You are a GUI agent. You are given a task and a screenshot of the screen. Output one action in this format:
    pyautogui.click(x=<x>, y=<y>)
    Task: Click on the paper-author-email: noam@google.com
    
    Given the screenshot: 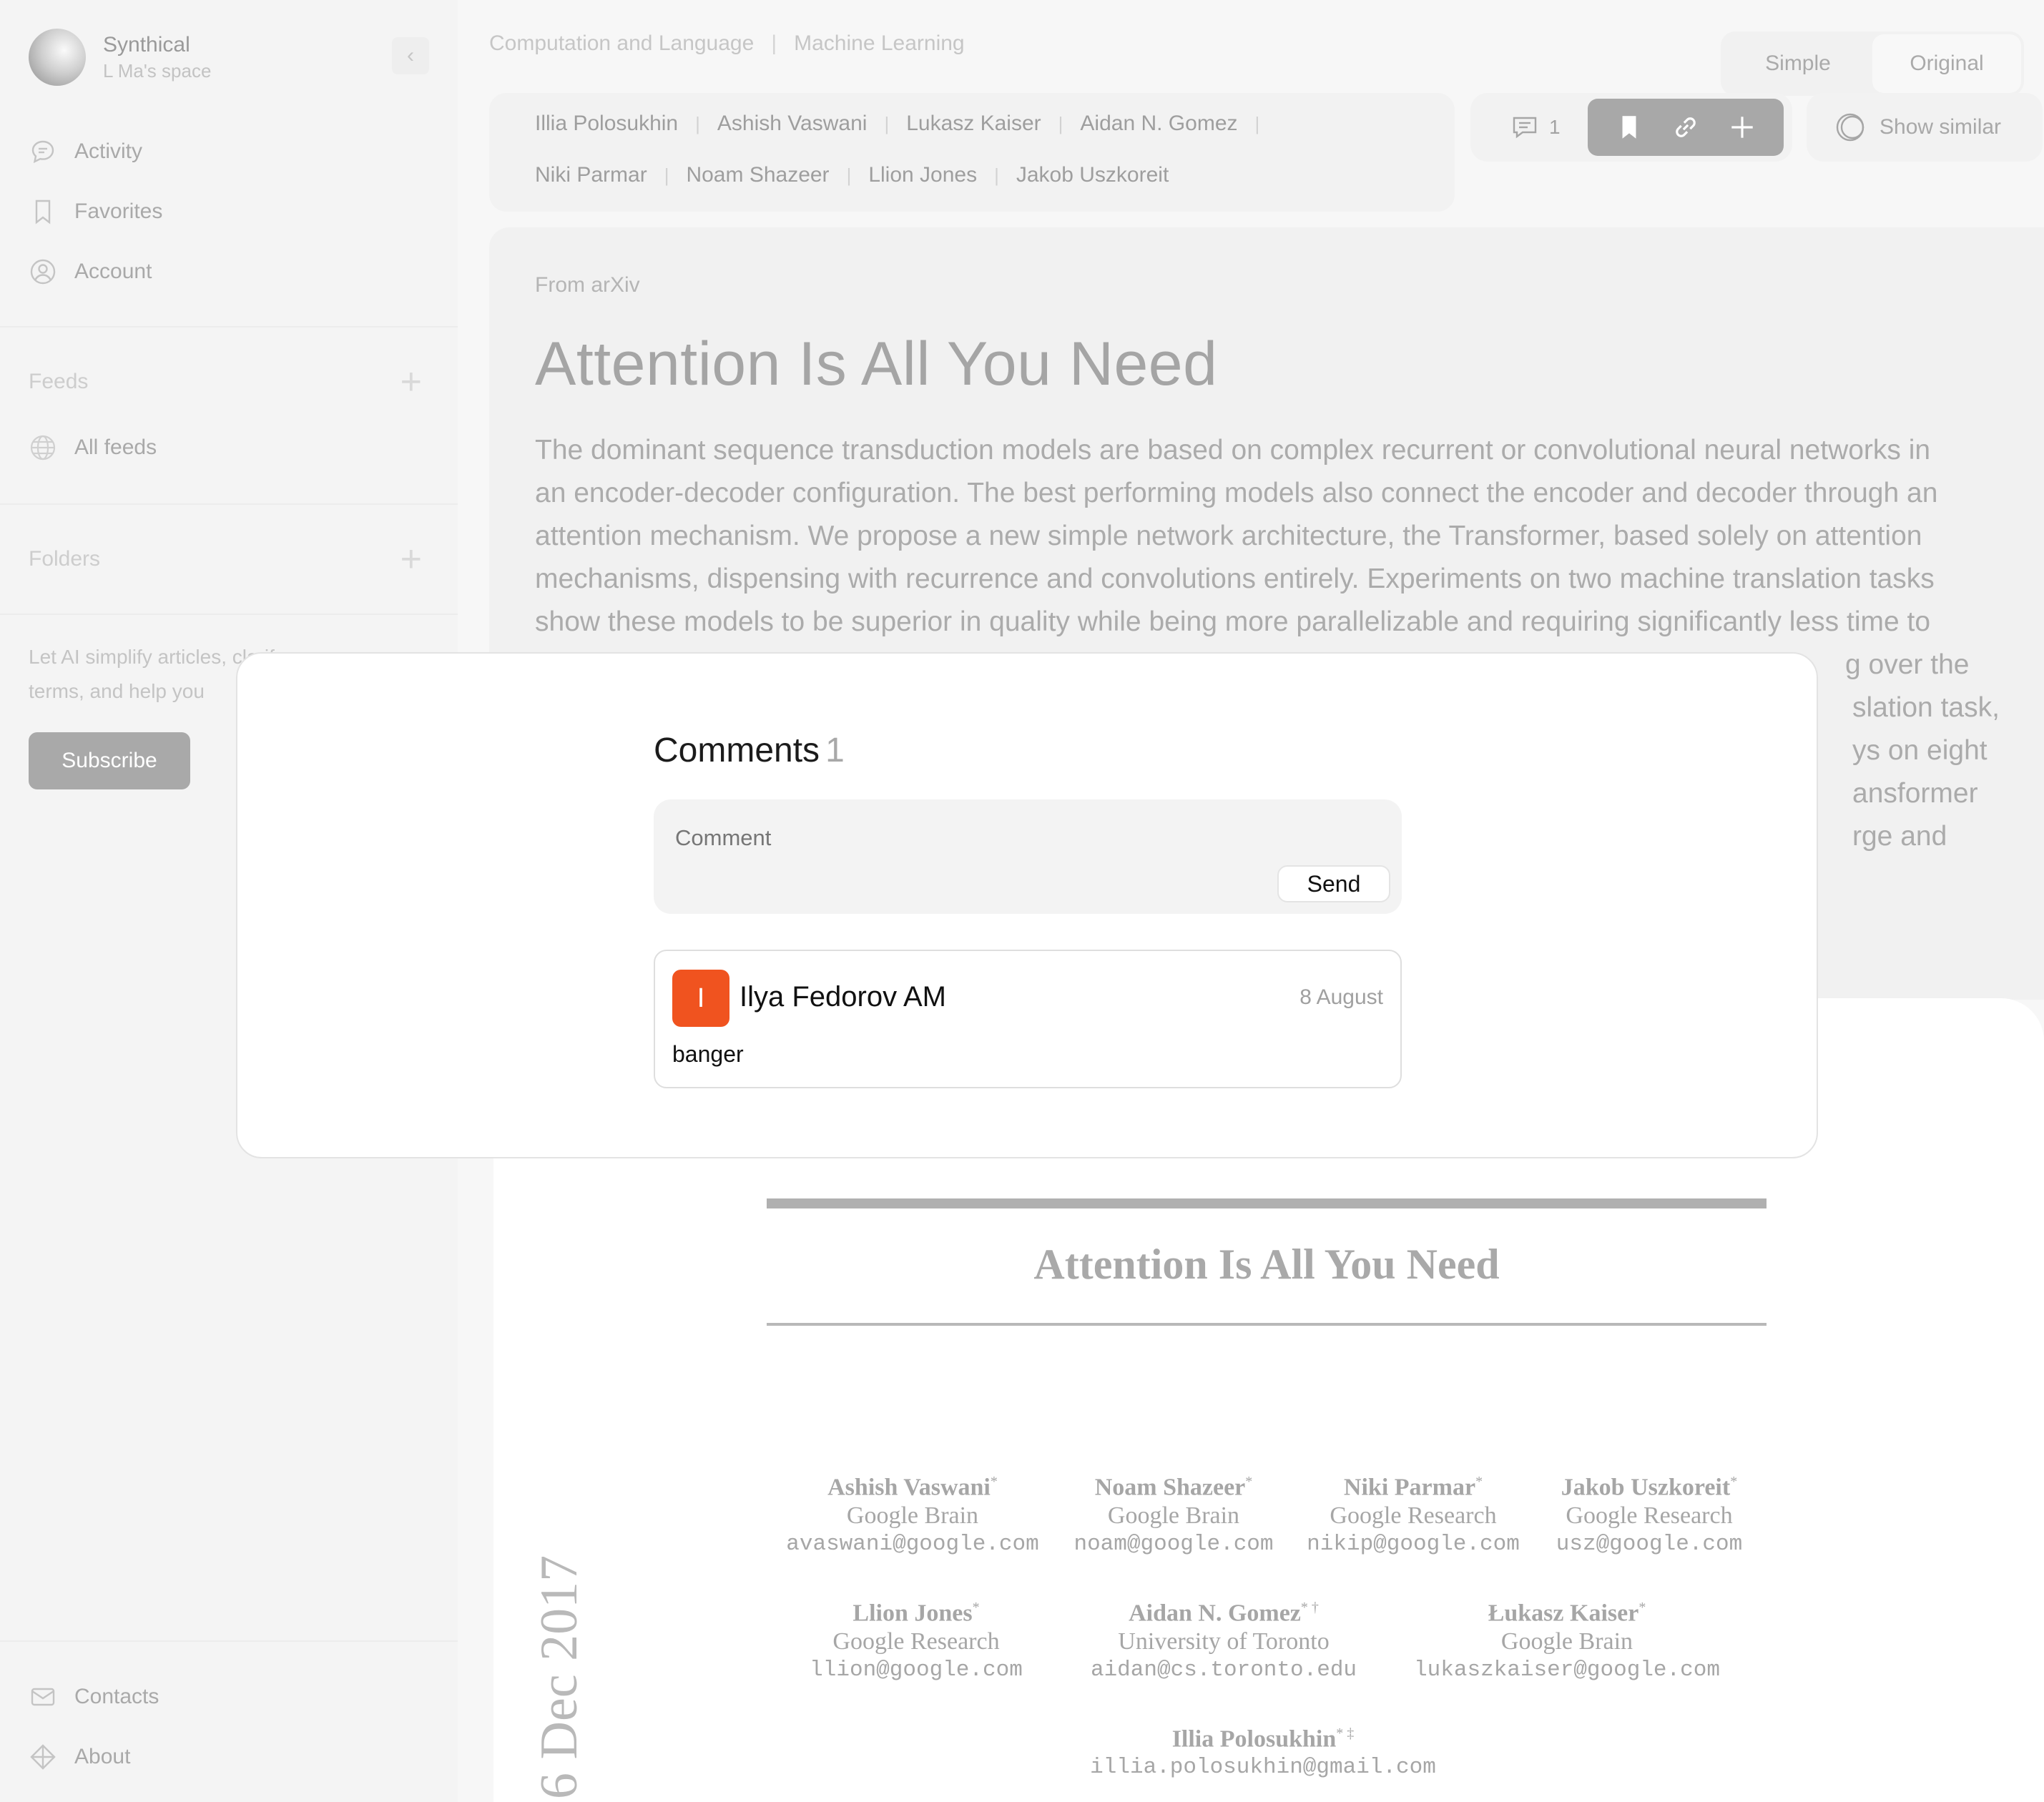 What is the action you would take?
    pyautogui.click(x=1173, y=1544)
    